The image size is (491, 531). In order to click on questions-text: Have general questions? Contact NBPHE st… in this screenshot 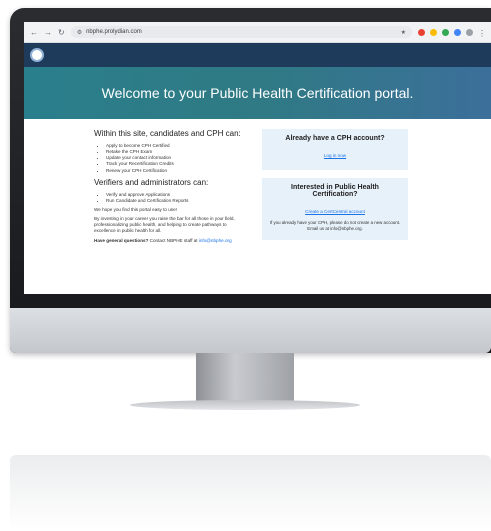, I will do `click(169, 241)`.